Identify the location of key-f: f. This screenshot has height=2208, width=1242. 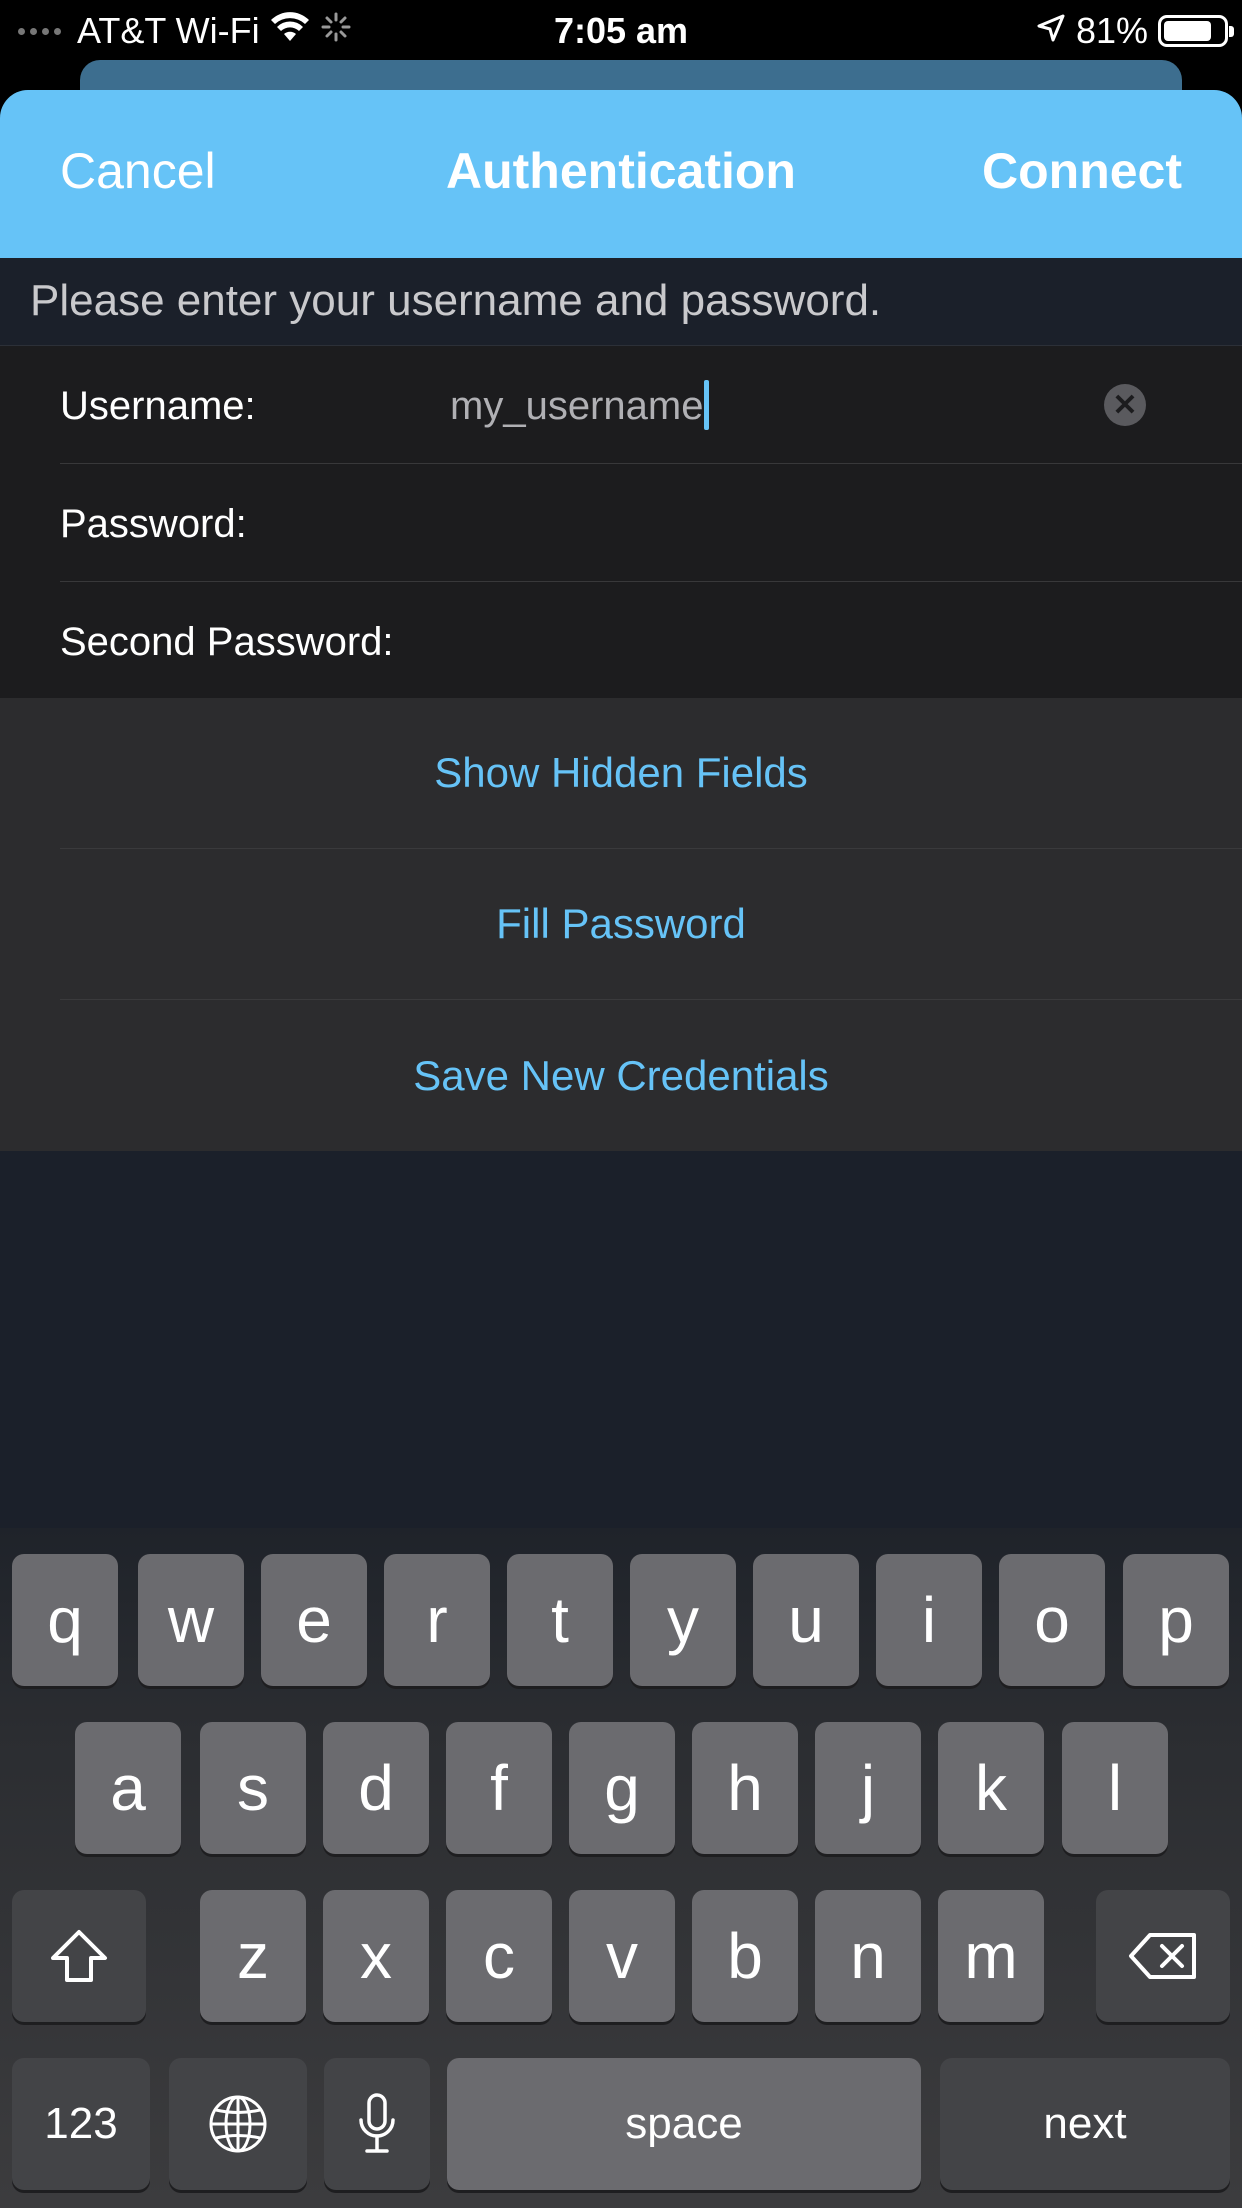
(499, 1788).